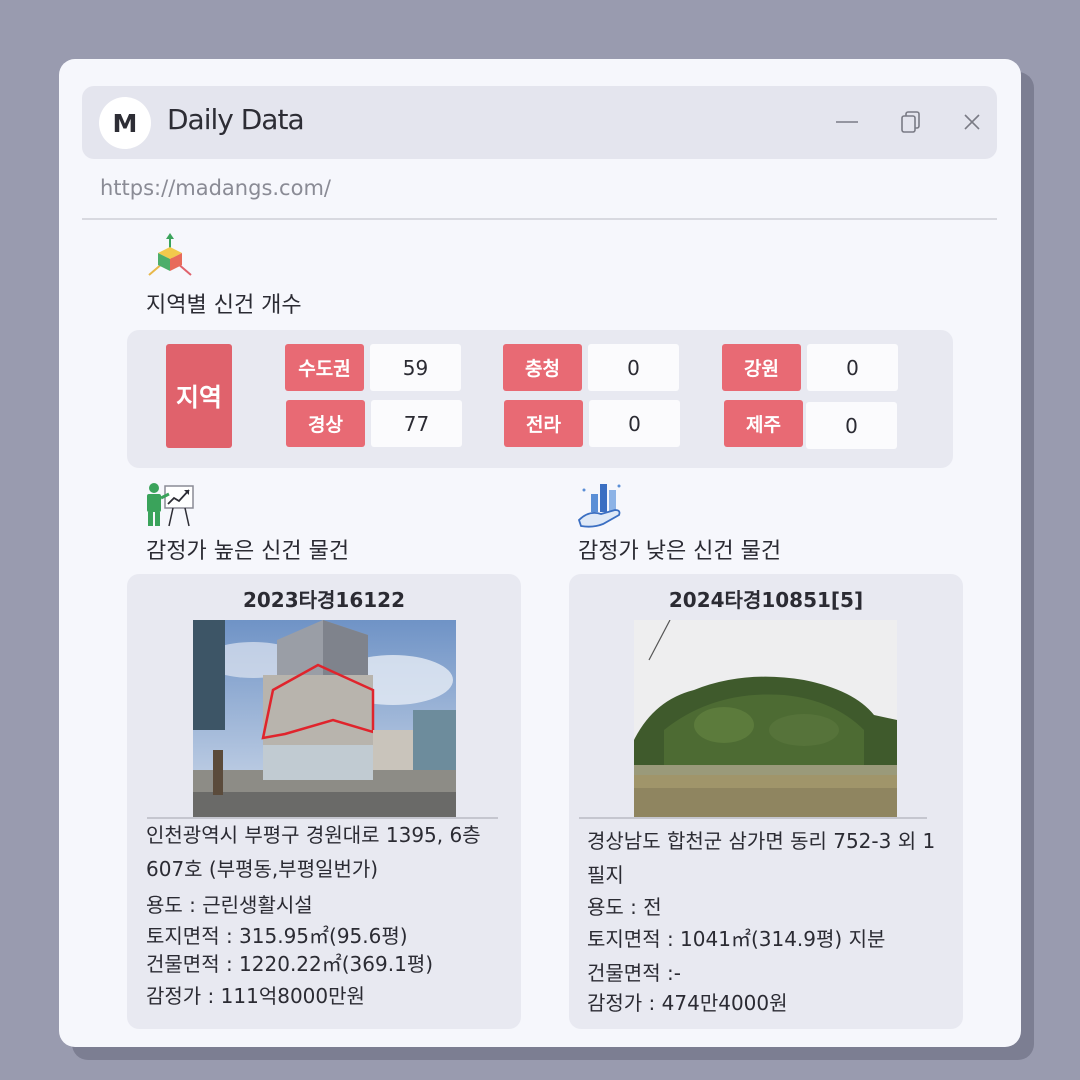  Describe the element at coordinates (539, 122) in the screenshot. I see `title-bar: M Daily Data` at that location.